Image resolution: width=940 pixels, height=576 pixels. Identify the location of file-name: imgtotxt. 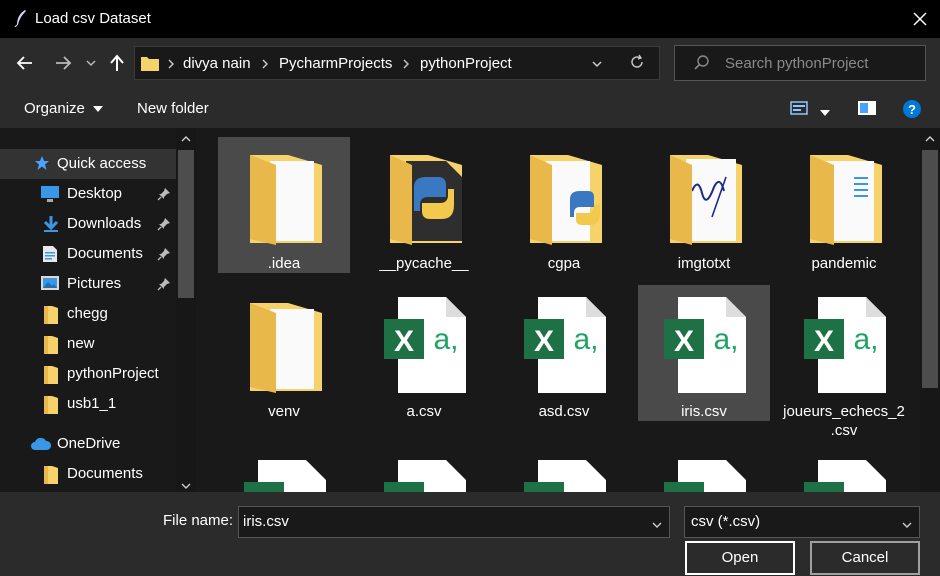
(704, 263).